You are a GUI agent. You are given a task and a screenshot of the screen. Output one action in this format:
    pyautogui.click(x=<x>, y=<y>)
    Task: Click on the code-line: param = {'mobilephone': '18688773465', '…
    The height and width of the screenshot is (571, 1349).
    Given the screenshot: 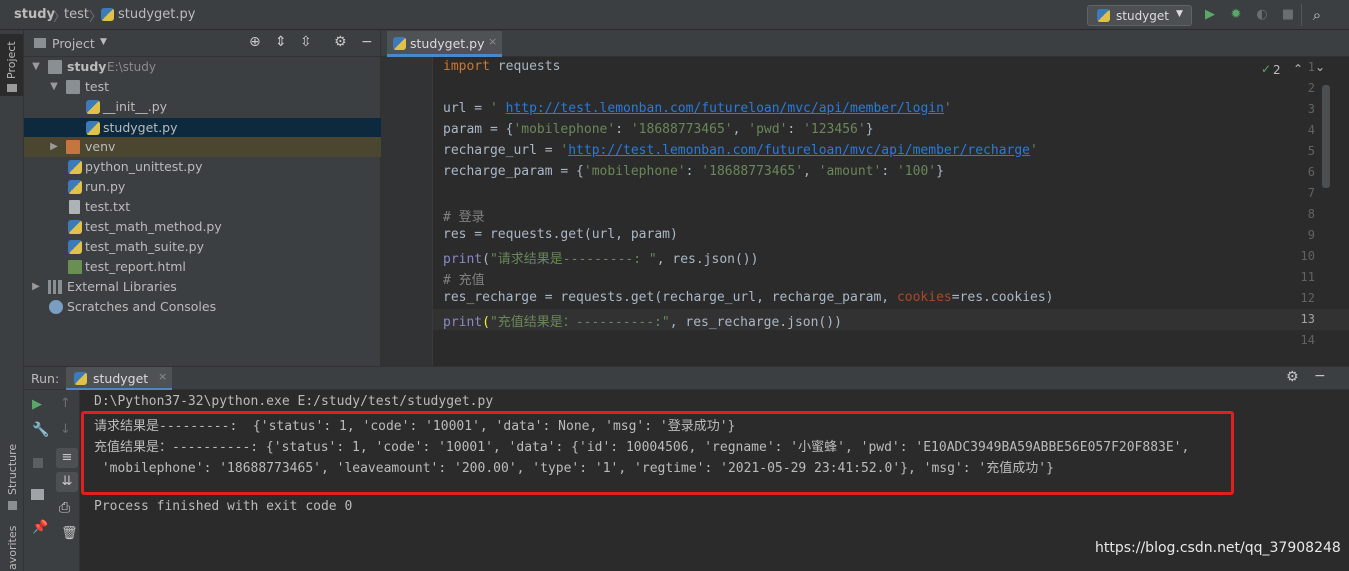 What is the action you would take?
    pyautogui.click(x=658, y=129)
    